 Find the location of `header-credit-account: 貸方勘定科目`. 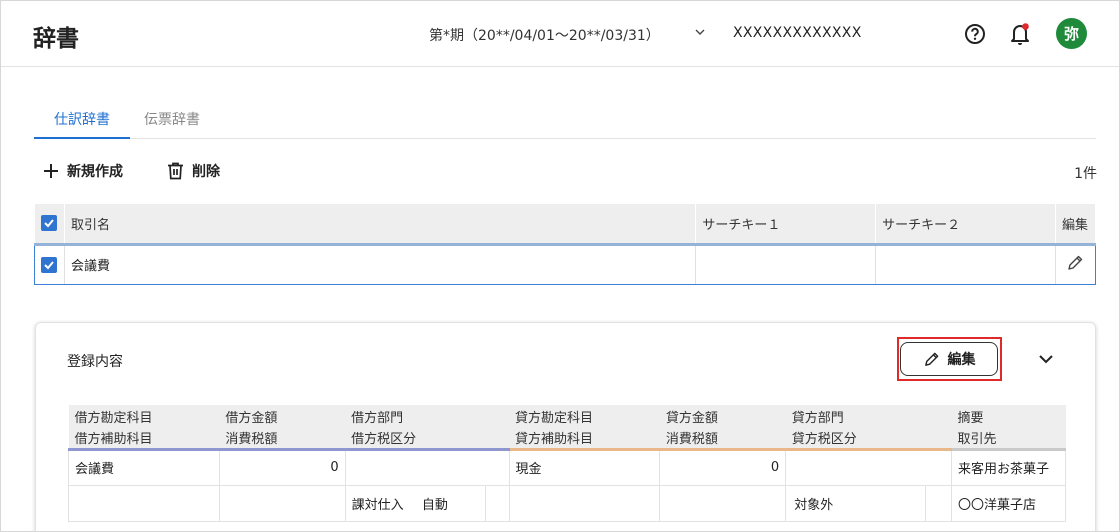

header-credit-account: 貸方勘定科目 is located at coordinates (584, 416).